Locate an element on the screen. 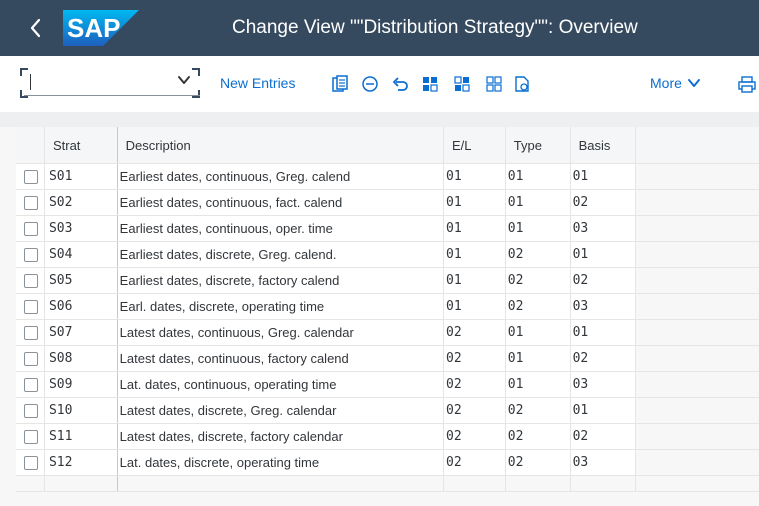  column-header-el: E/L is located at coordinates (474, 145).